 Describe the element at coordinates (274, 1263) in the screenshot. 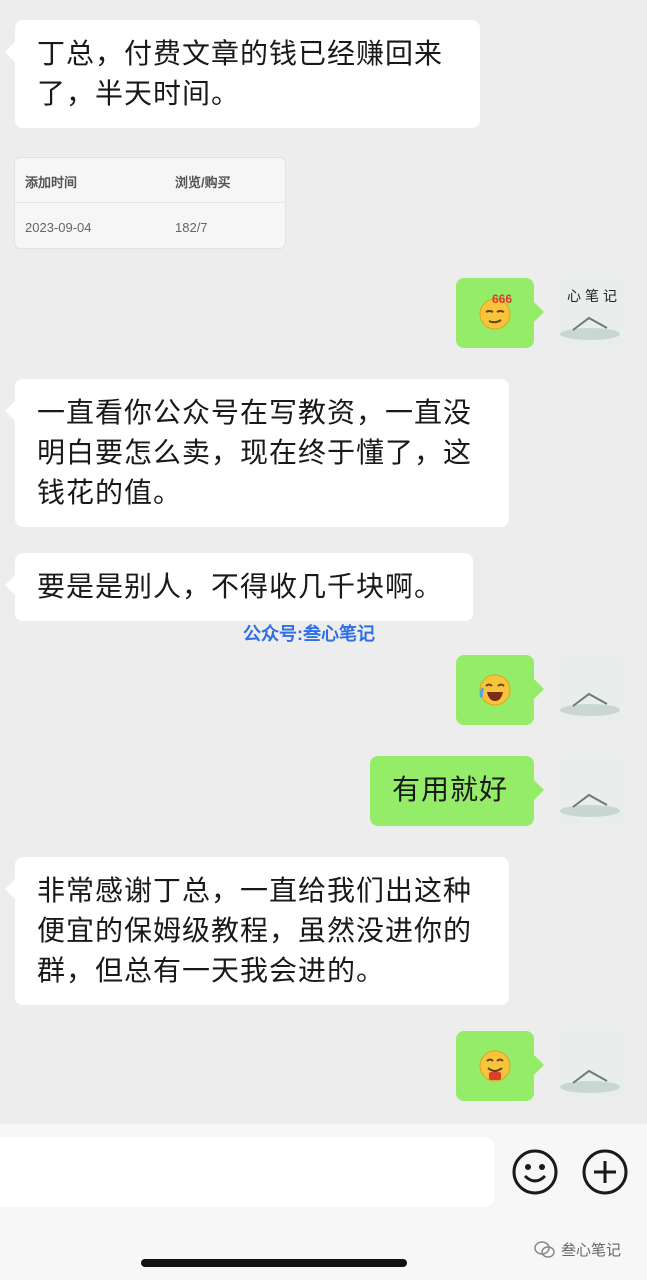

I see `home-indicator` at that location.